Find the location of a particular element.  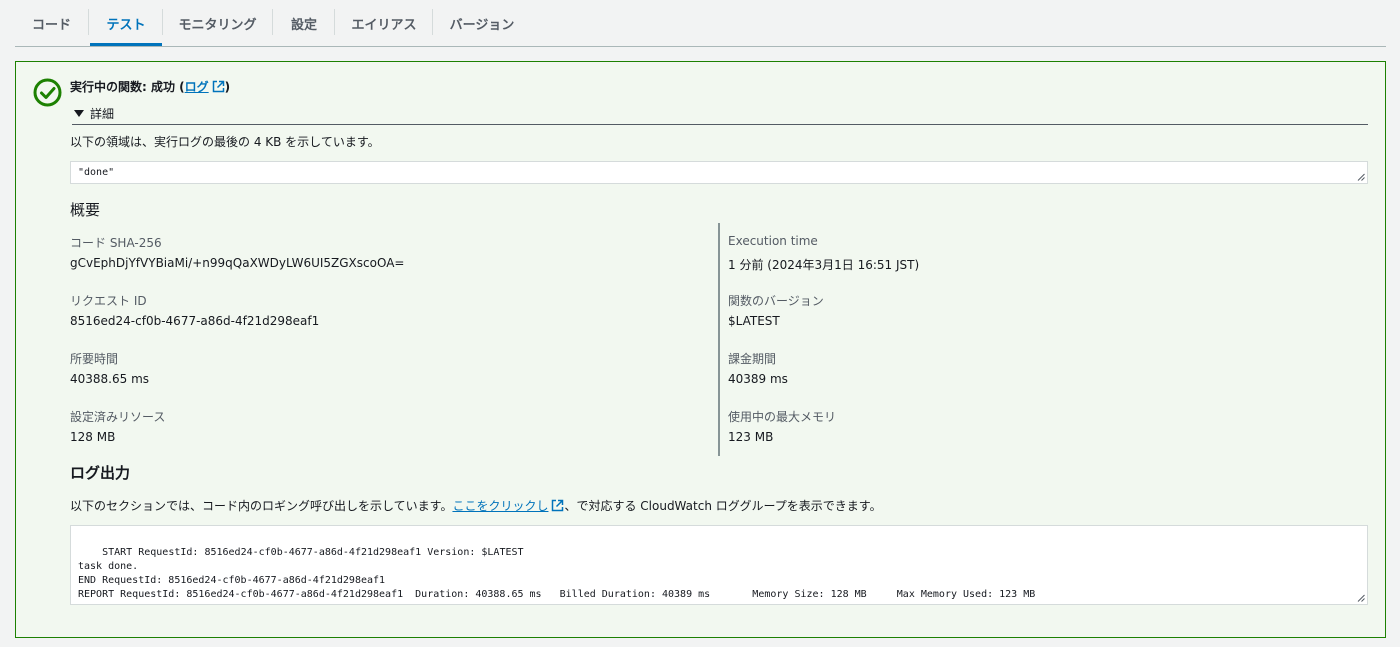

duration-label: 所要時間 is located at coordinates (94, 359).